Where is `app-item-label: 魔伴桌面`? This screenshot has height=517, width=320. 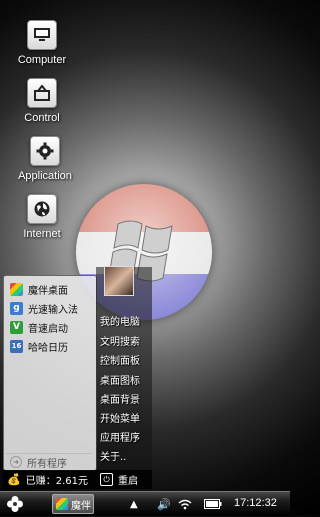 app-item-label: 魔伴桌面 is located at coordinates (48, 291).